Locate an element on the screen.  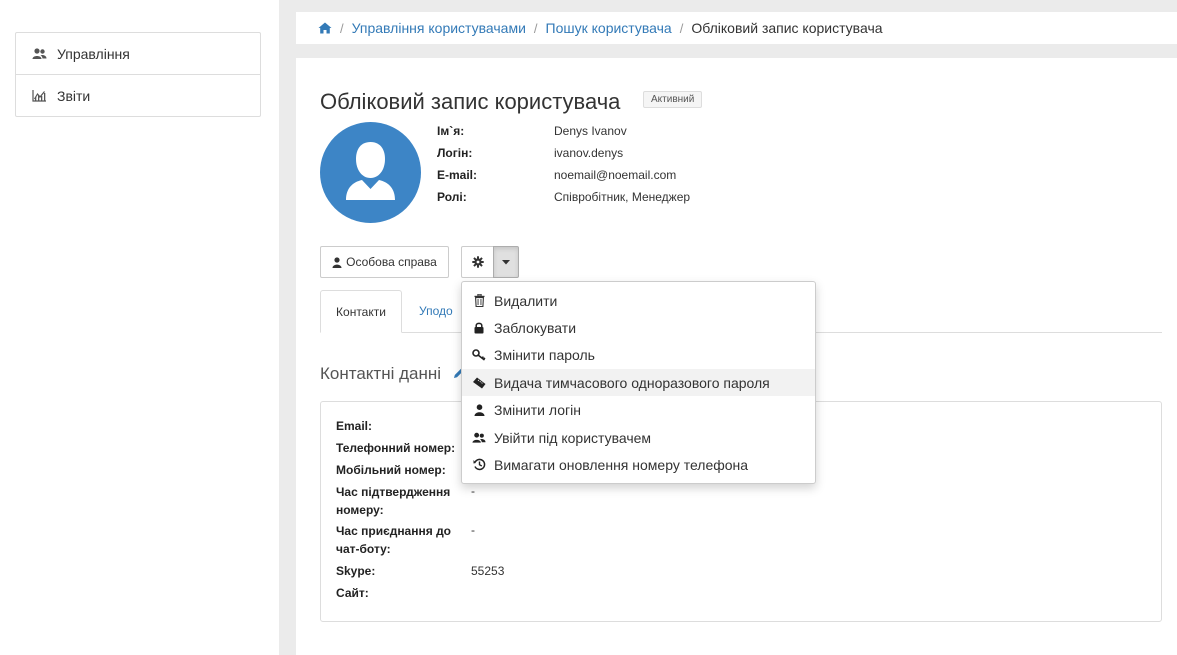
user-avatar-icon is located at coordinates (370, 171).